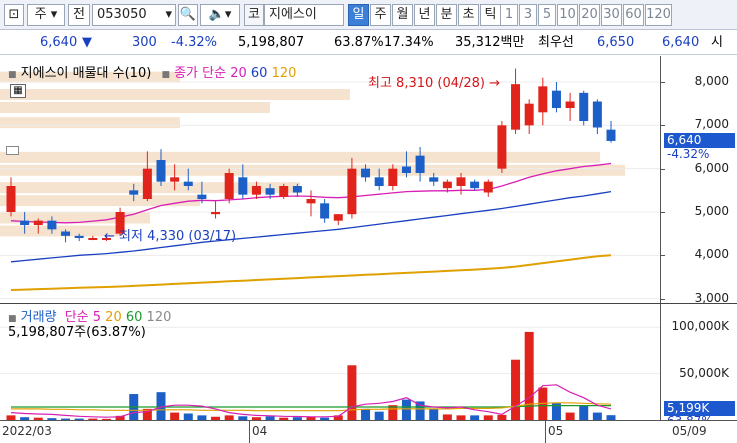 Image resolution: width=737 pixels, height=443 pixels. I want to click on grid-table-icon: ▦, so click(18, 91).